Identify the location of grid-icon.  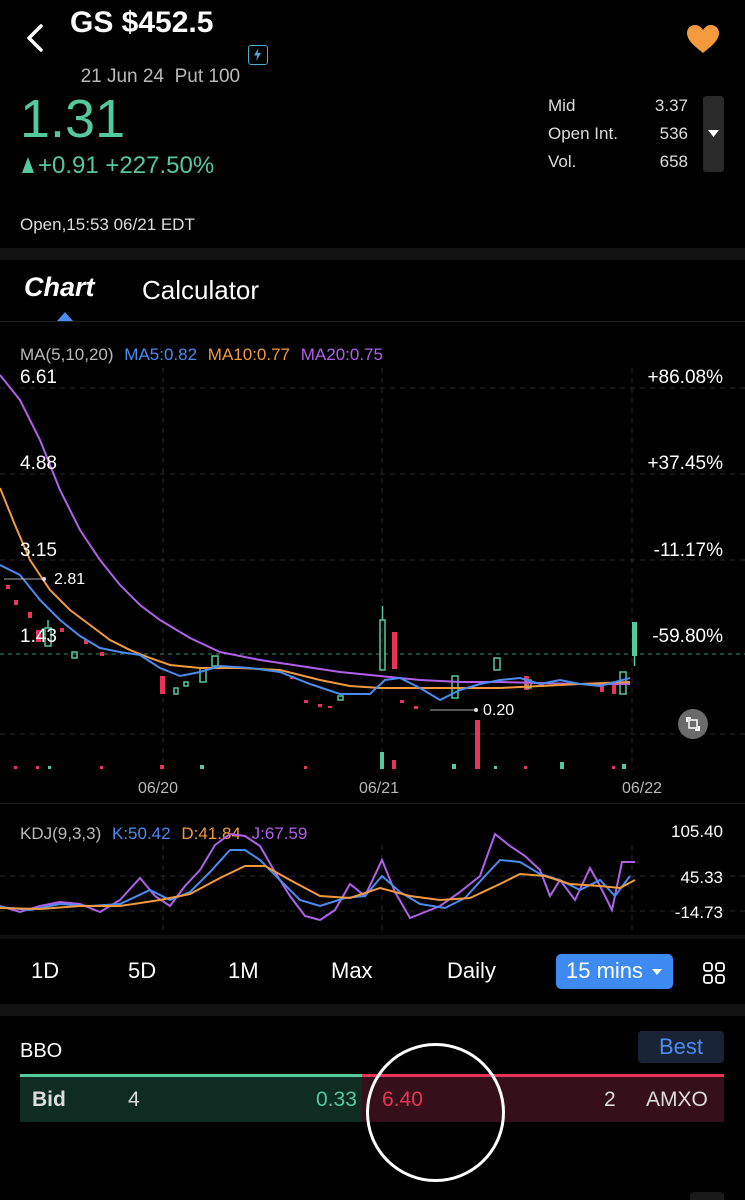
(714, 973).